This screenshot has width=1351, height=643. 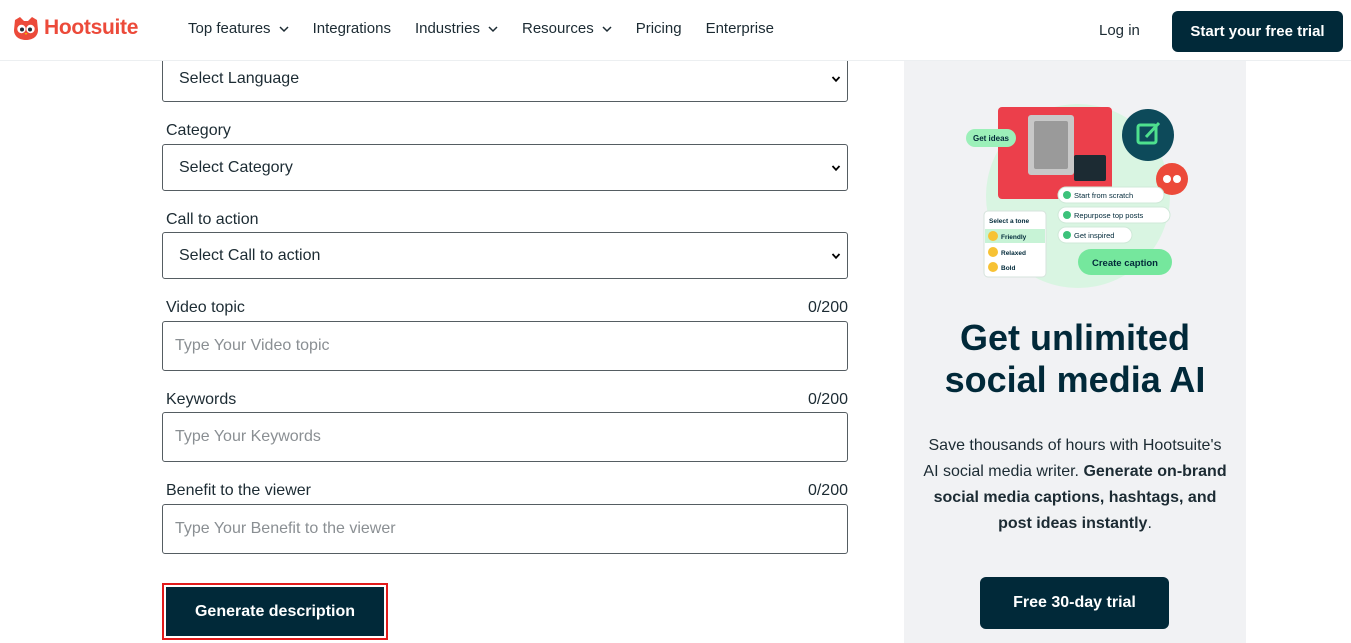 I want to click on generate-description-button: Generate description, so click(x=275, y=611).